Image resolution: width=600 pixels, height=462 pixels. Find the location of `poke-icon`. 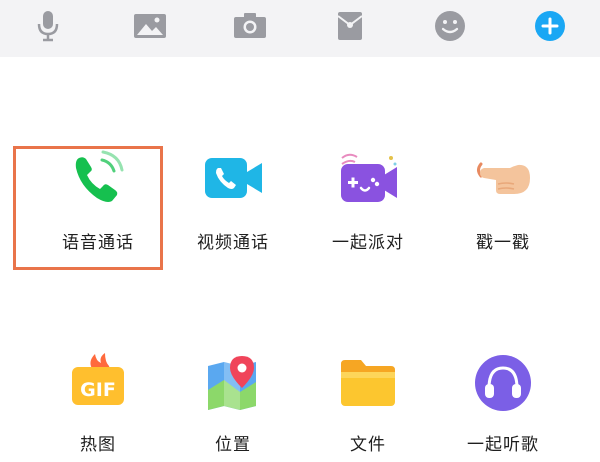

poke-icon is located at coordinates (503, 179).